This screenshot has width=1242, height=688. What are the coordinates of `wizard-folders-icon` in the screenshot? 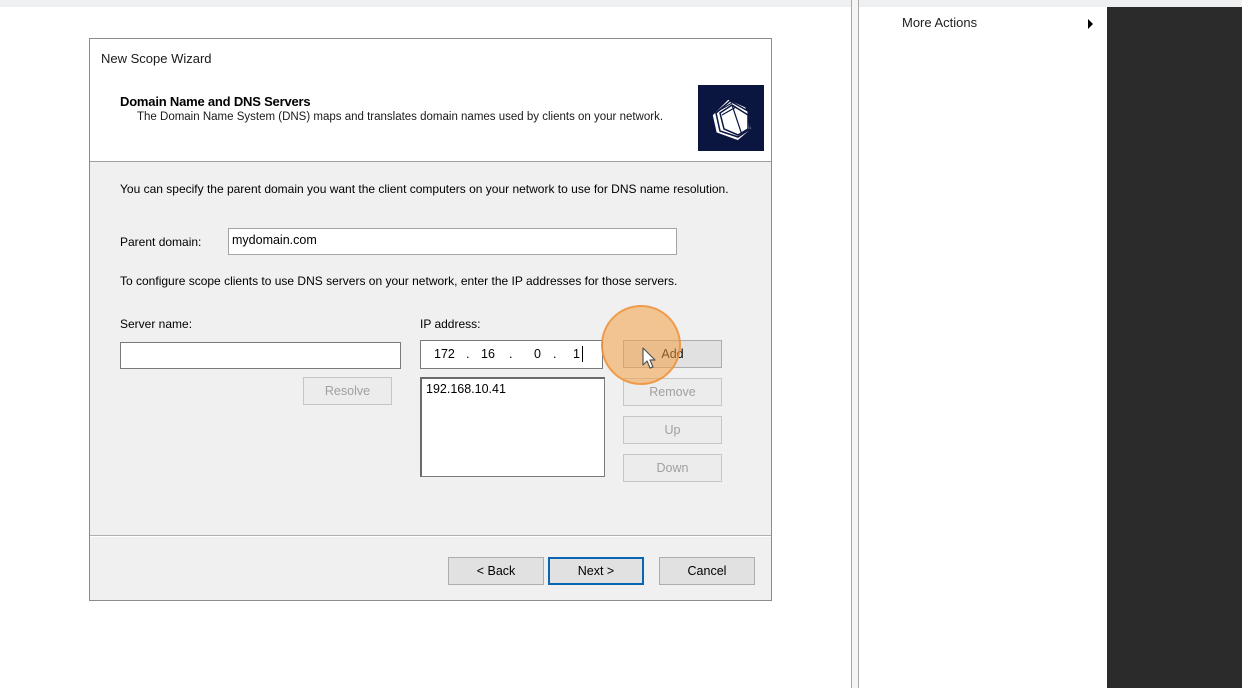 It's located at (731, 118).